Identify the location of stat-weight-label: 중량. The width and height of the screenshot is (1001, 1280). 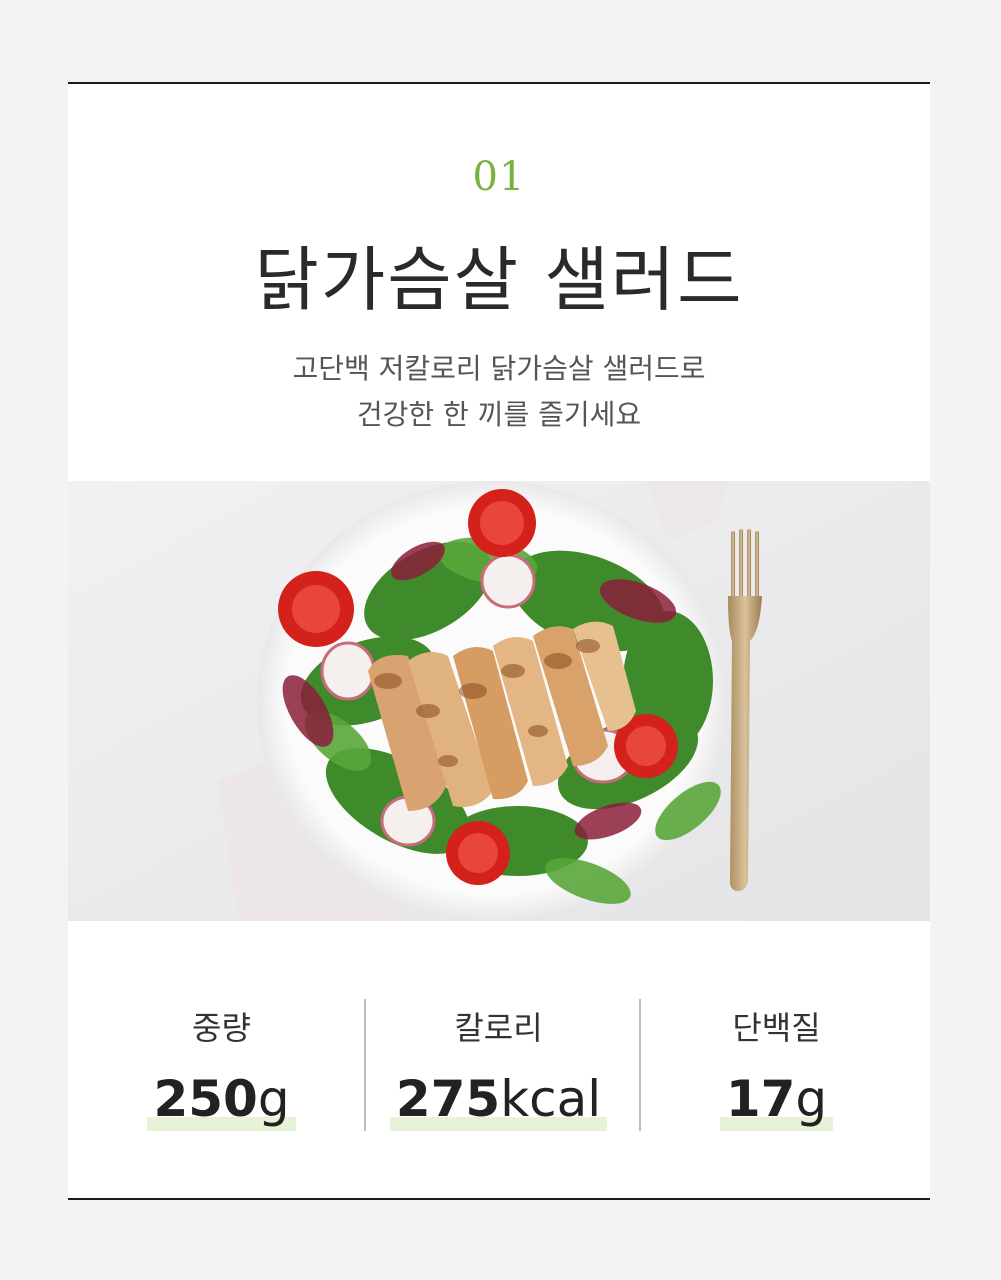
(221, 1028).